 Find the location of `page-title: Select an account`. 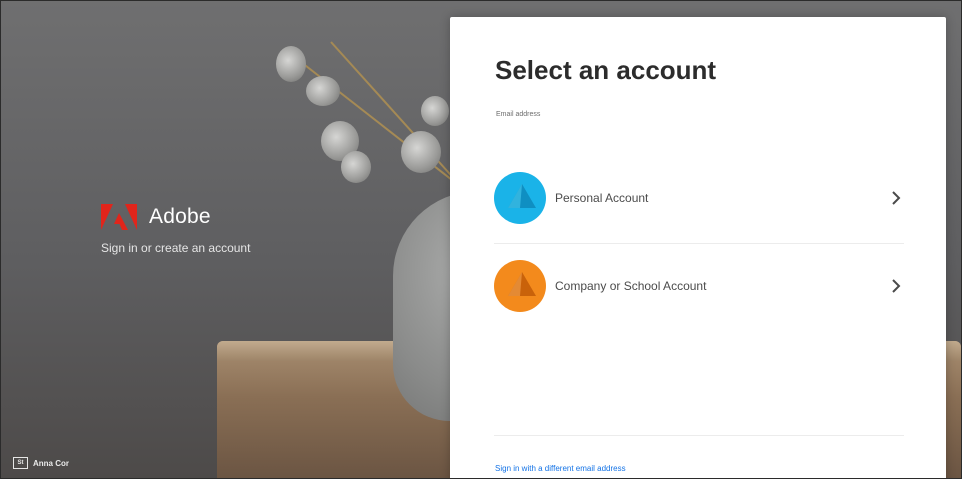

page-title: Select an account is located at coordinates (606, 70).